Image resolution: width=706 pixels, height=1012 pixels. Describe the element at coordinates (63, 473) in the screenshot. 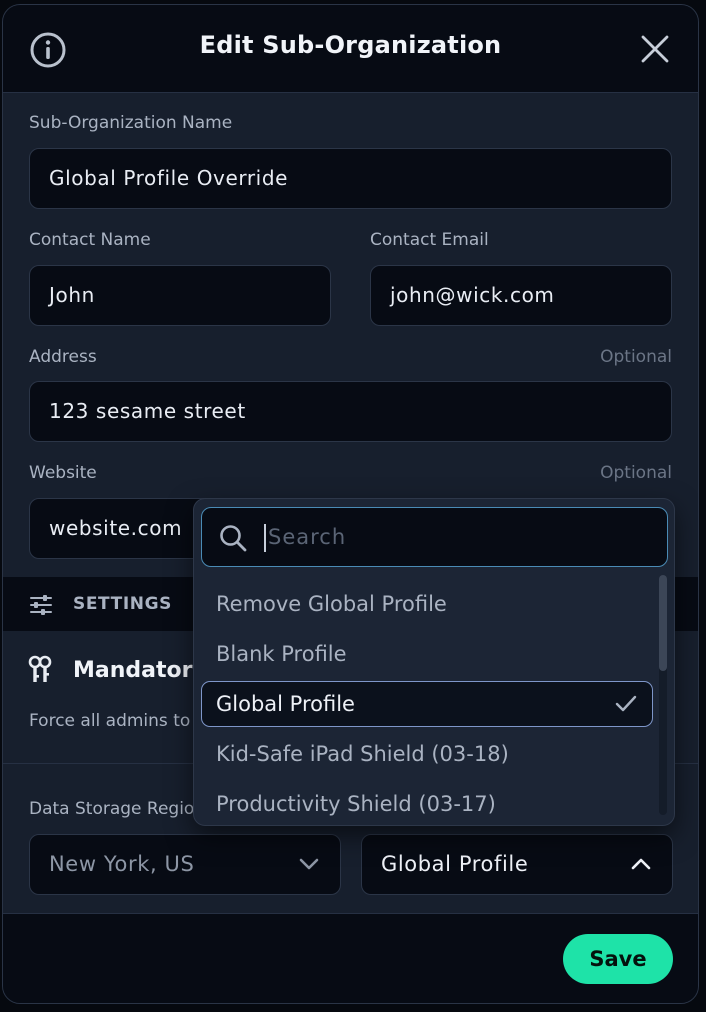

I see `website-label: Website` at that location.